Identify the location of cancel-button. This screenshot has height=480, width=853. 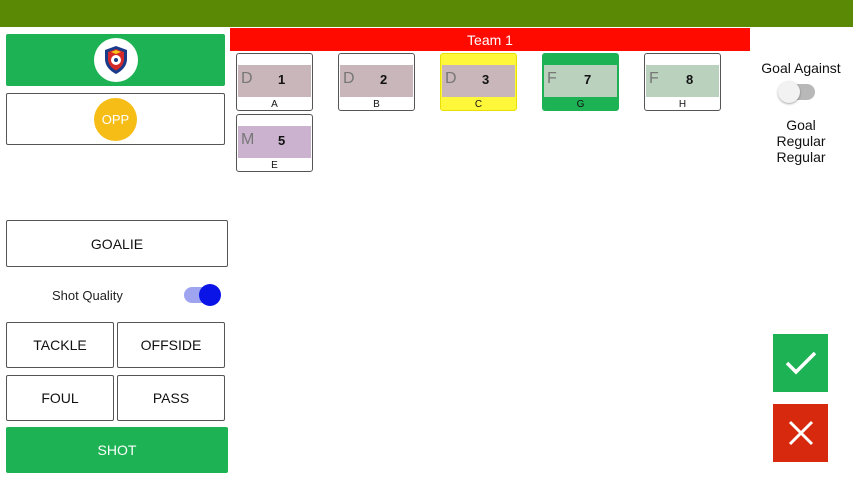
(800, 433).